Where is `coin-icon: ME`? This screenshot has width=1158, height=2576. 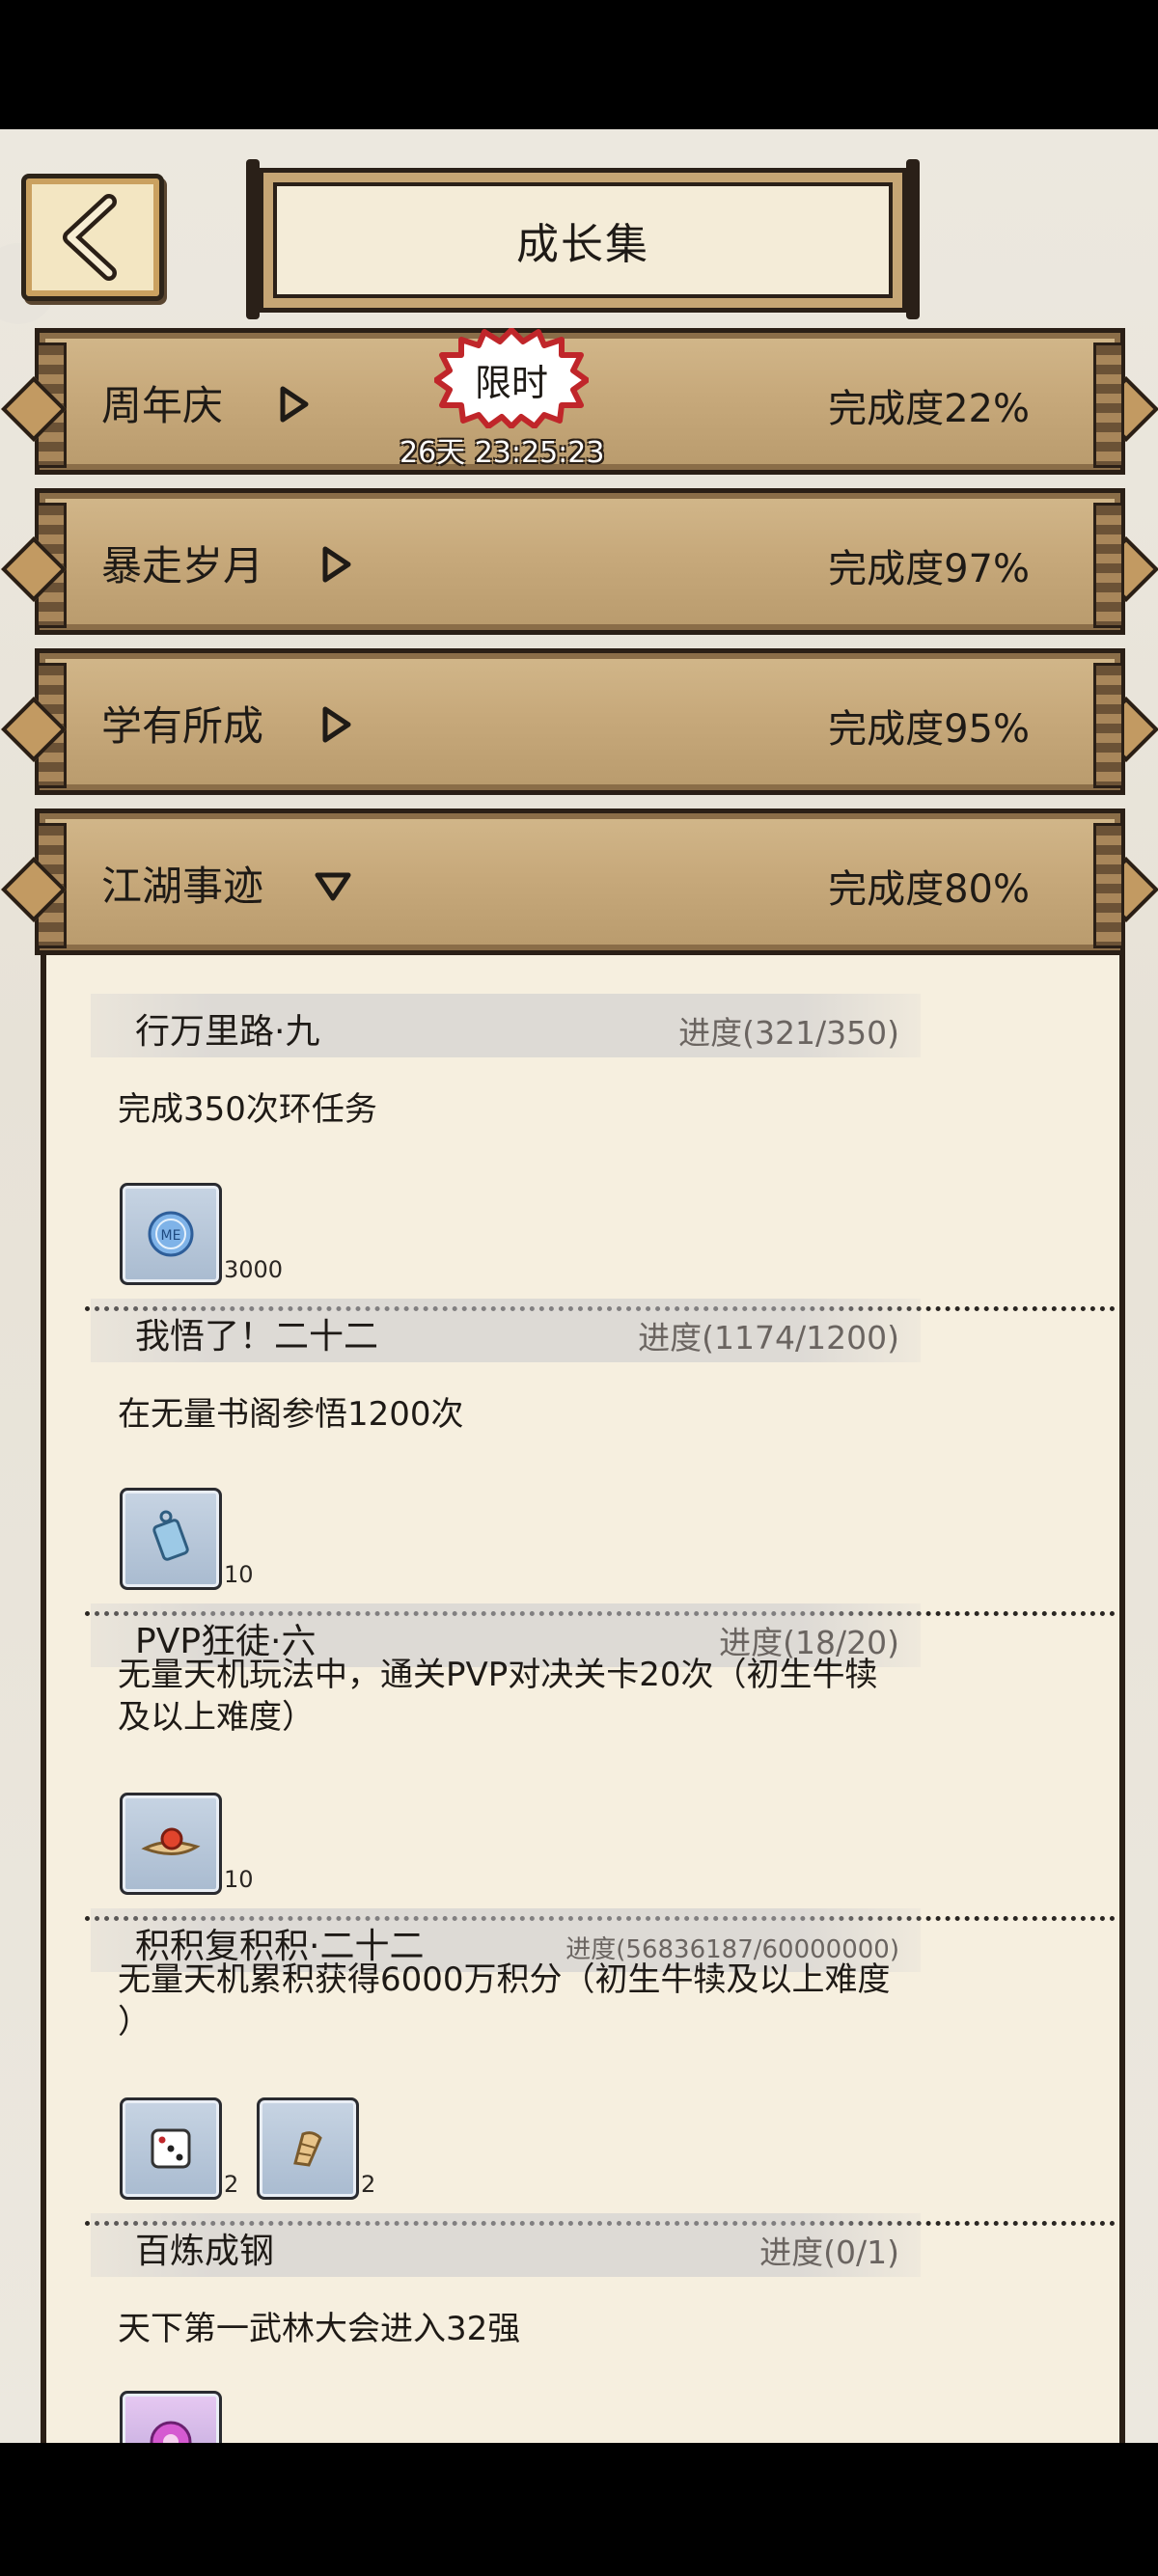
coin-icon: ME is located at coordinates (171, 1234).